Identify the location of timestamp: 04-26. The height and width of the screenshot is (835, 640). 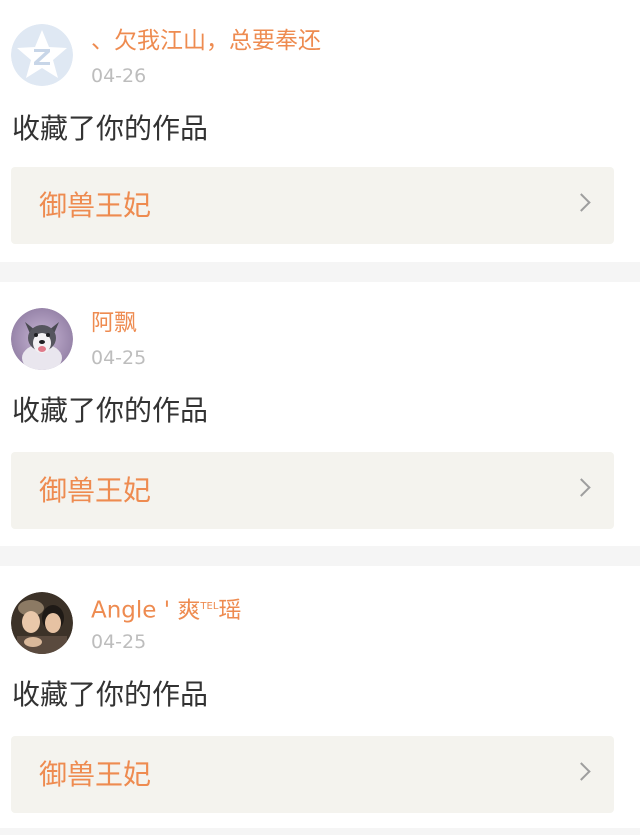
(119, 76).